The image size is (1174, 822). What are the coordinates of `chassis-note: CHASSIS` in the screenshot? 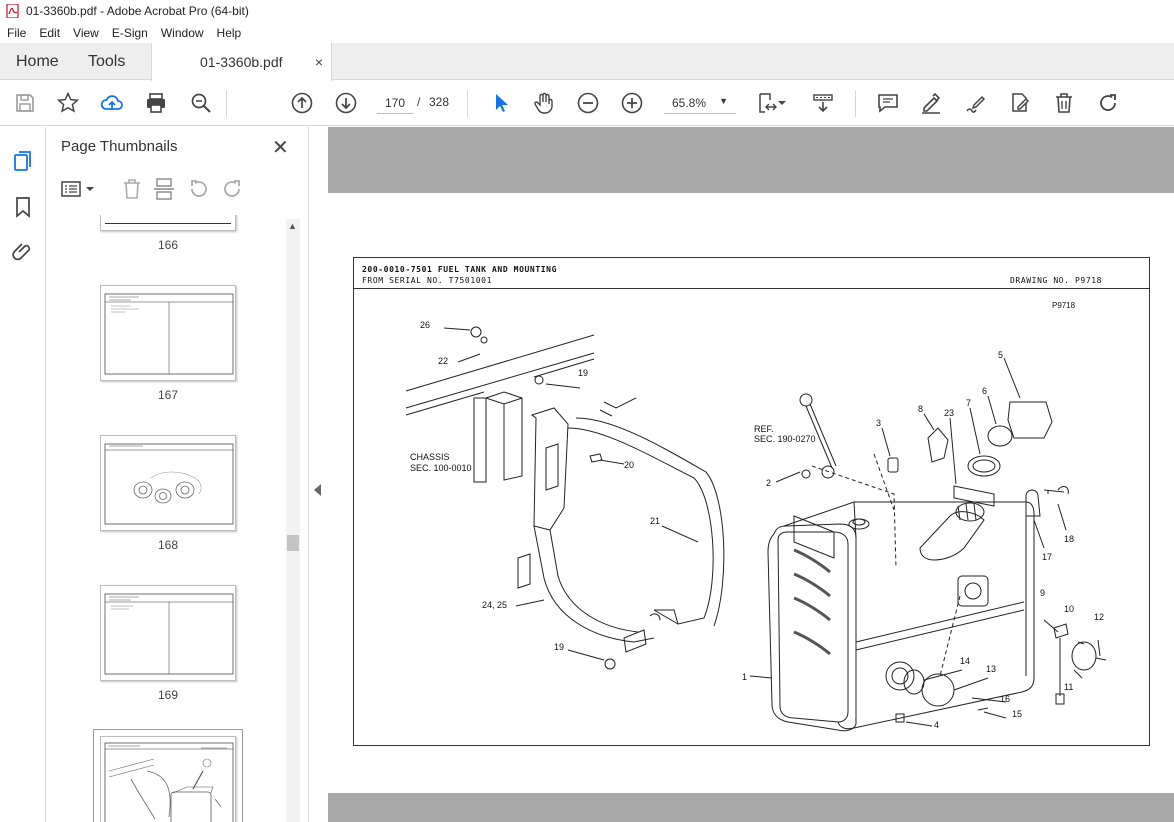 It's located at (430, 457).